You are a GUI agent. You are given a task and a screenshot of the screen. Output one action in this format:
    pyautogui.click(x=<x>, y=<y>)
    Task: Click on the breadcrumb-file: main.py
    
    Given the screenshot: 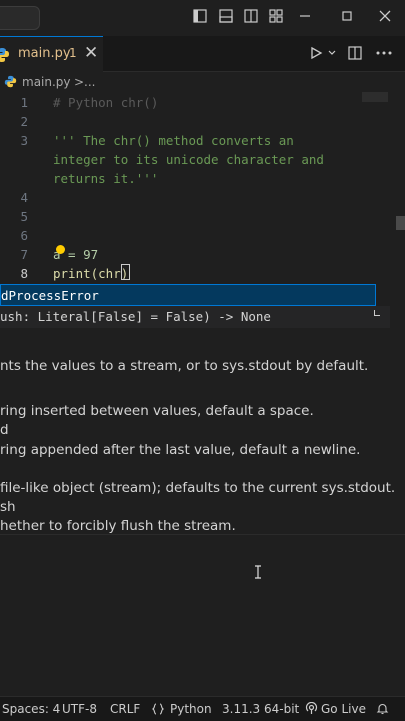 What is the action you would take?
    pyautogui.click(x=46, y=82)
    